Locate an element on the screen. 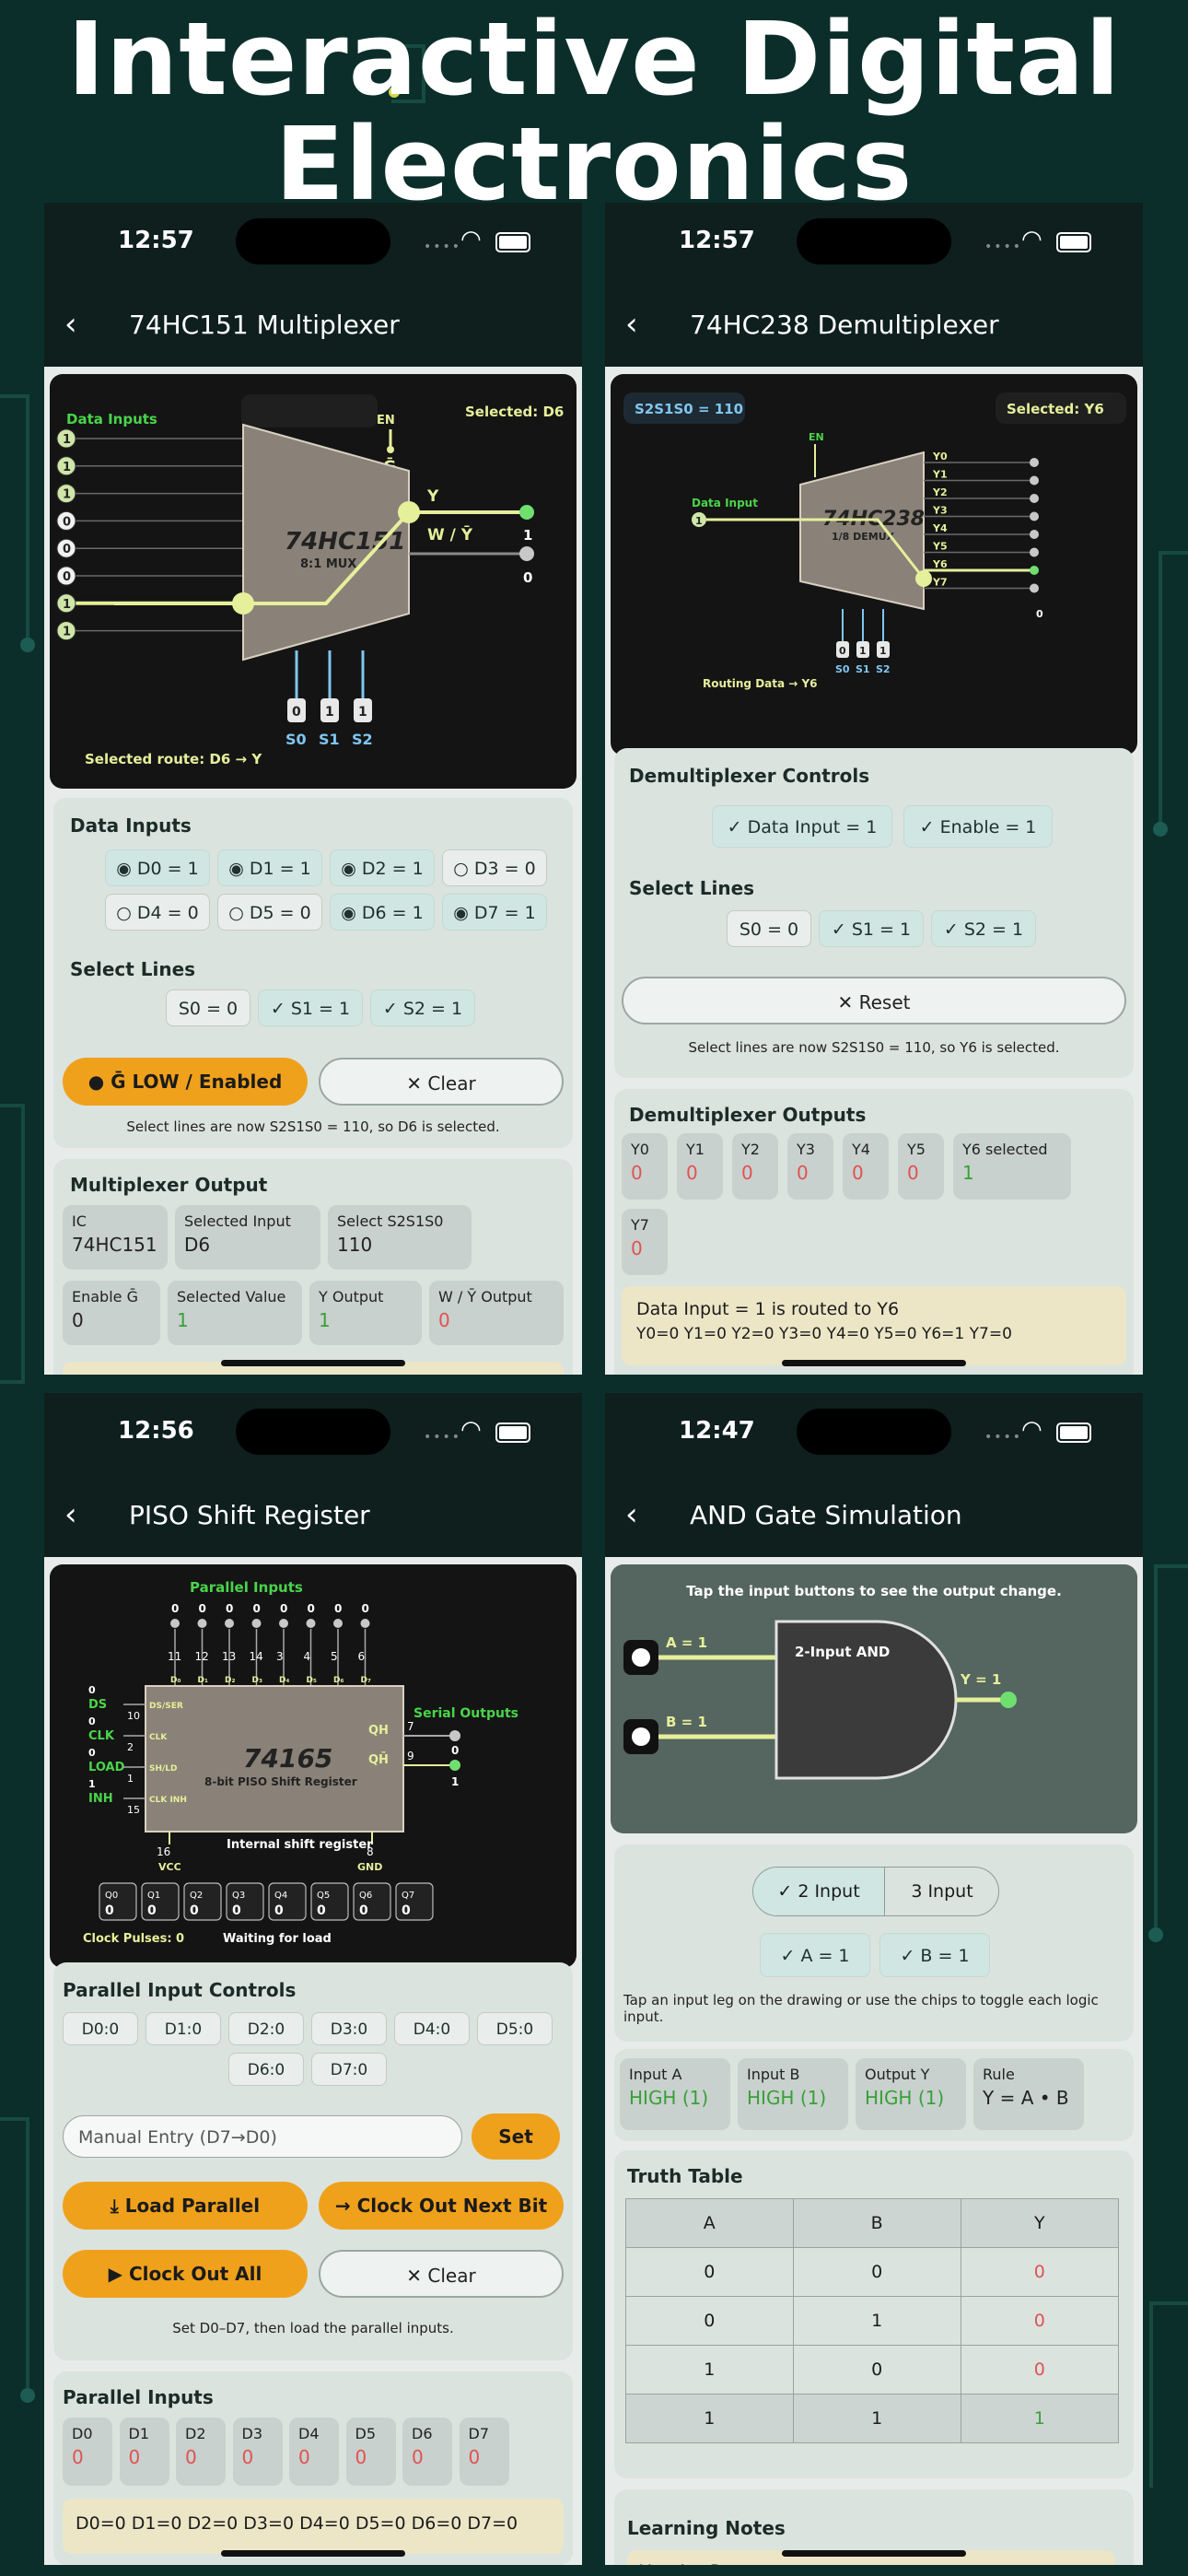 This screenshot has height=2576, width=1188. signal-icon: •••• is located at coordinates (1004, 247).